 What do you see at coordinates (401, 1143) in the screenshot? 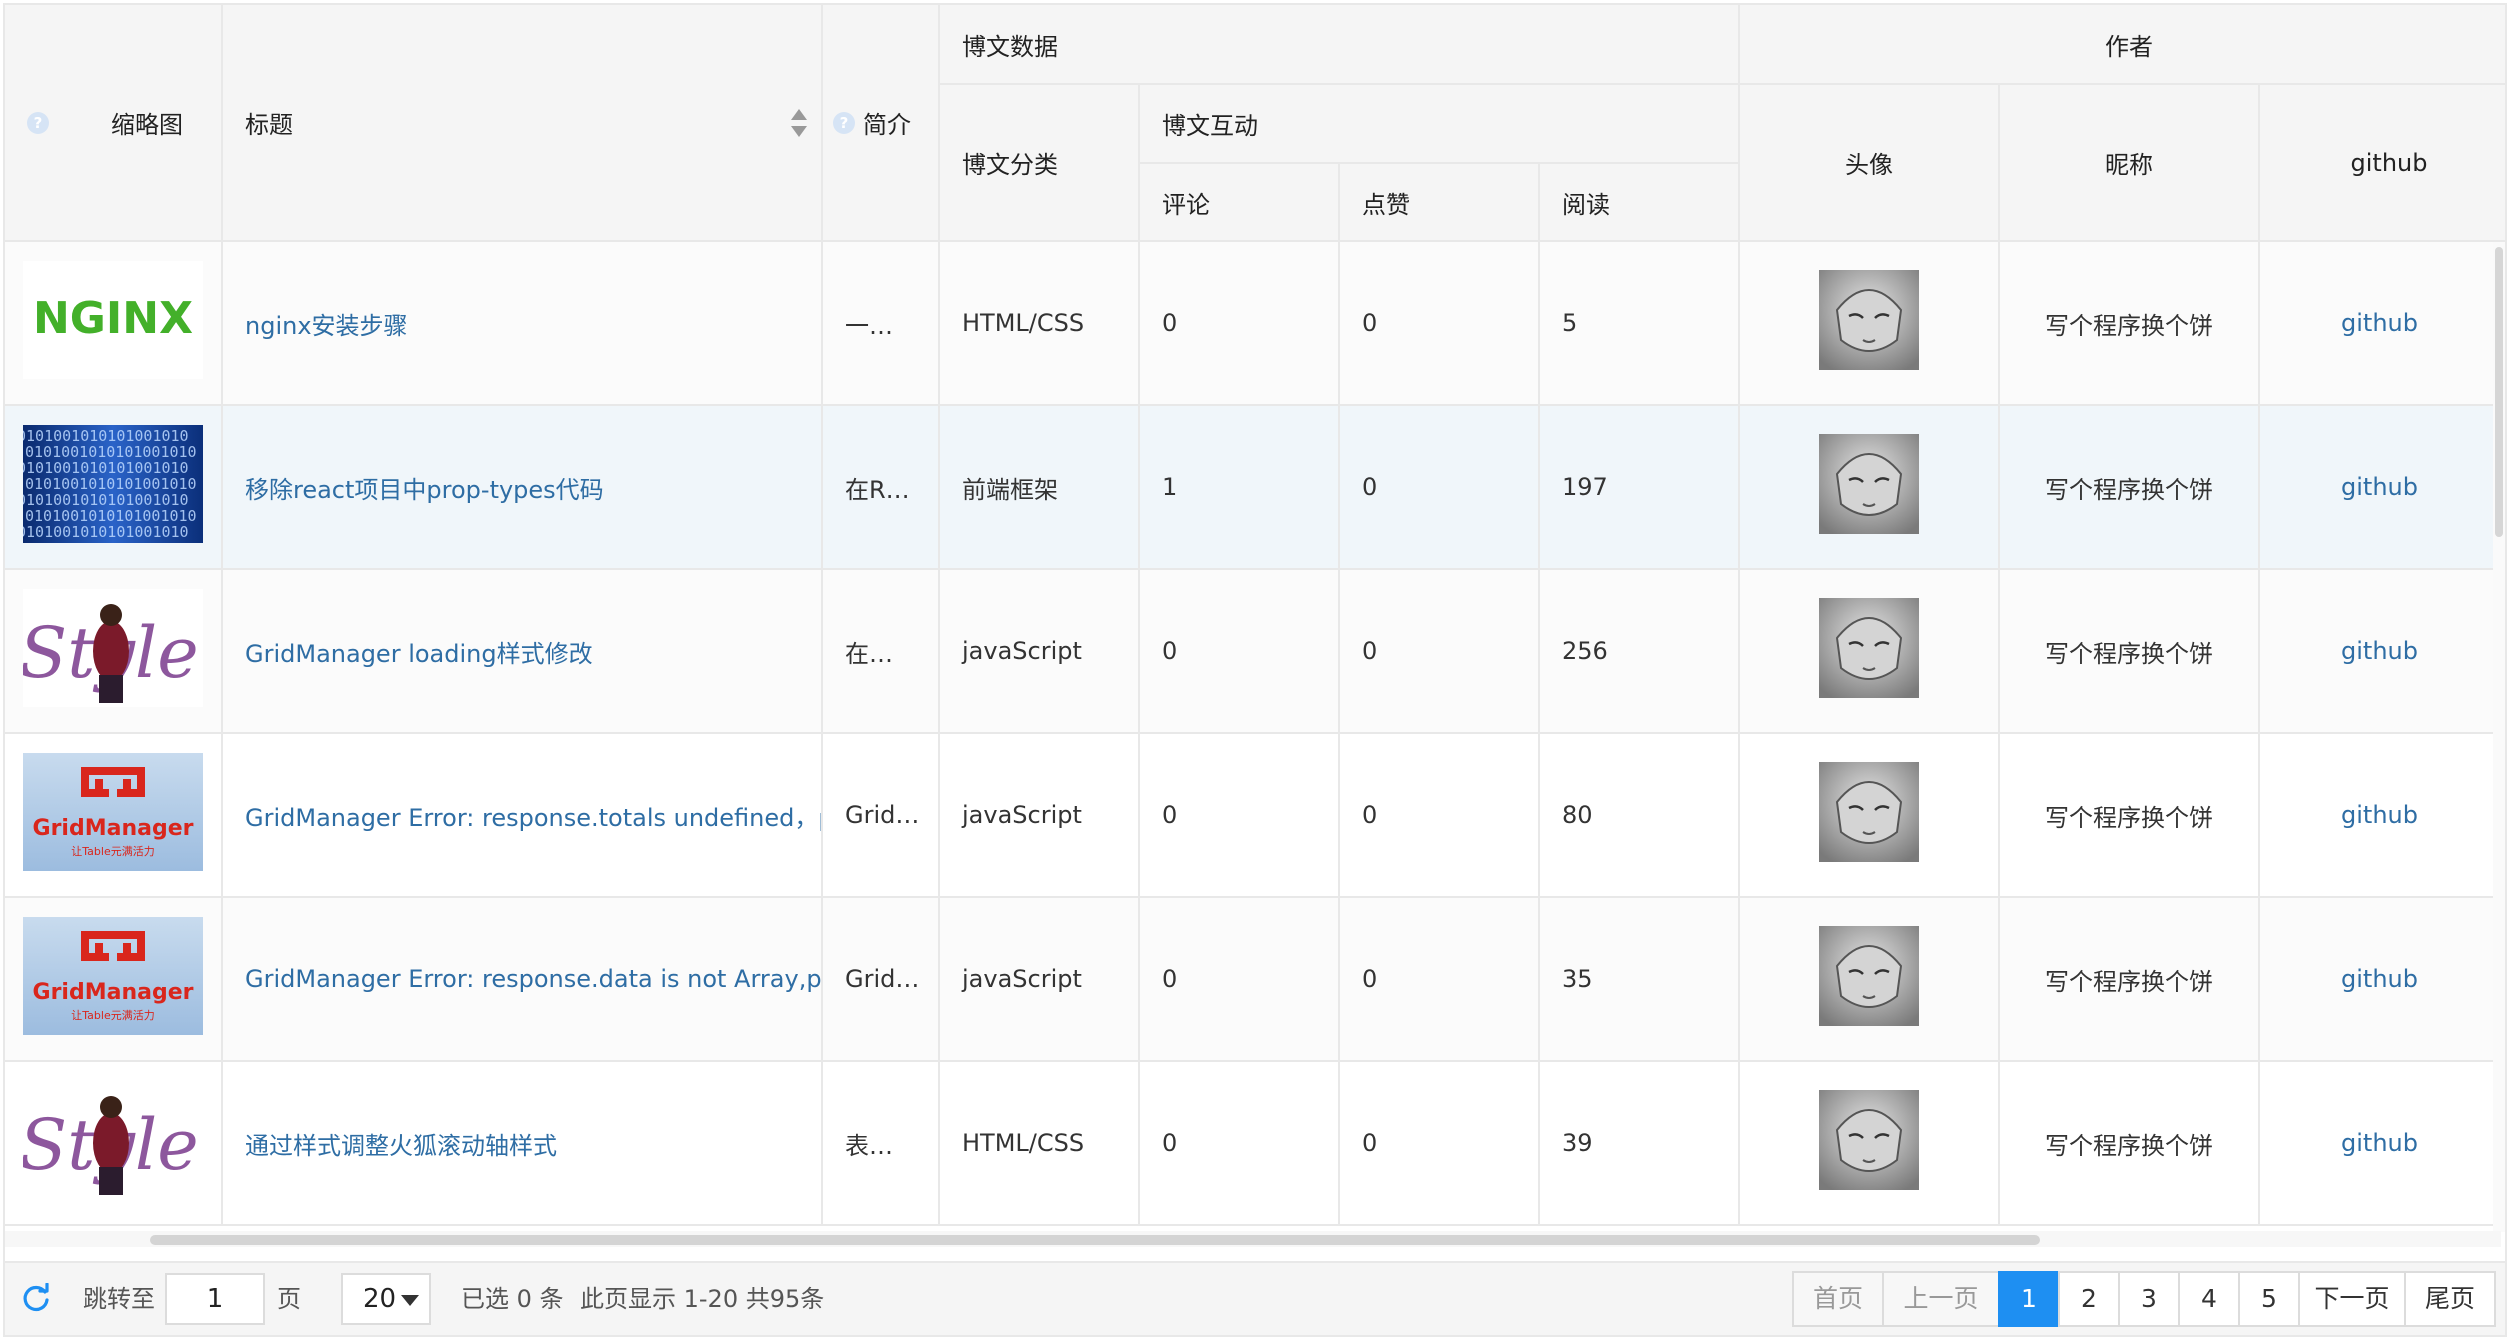
I see `title-link: 通过样式调整火狐滚动轴样式` at bounding box center [401, 1143].